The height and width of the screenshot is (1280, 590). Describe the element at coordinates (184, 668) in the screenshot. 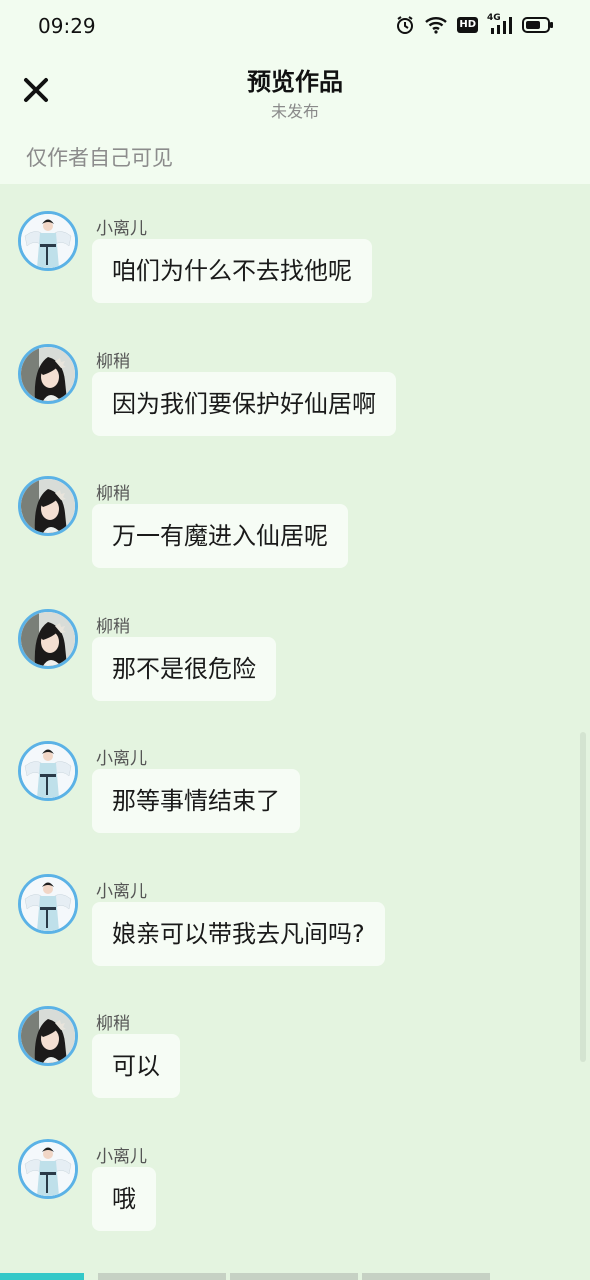

I see `message-bubble: 那不是很危险` at that location.